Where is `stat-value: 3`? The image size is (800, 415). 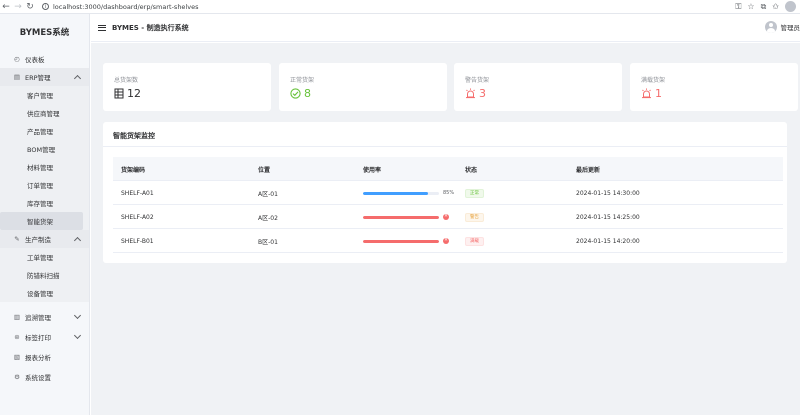
stat-value: 3 is located at coordinates (475, 93).